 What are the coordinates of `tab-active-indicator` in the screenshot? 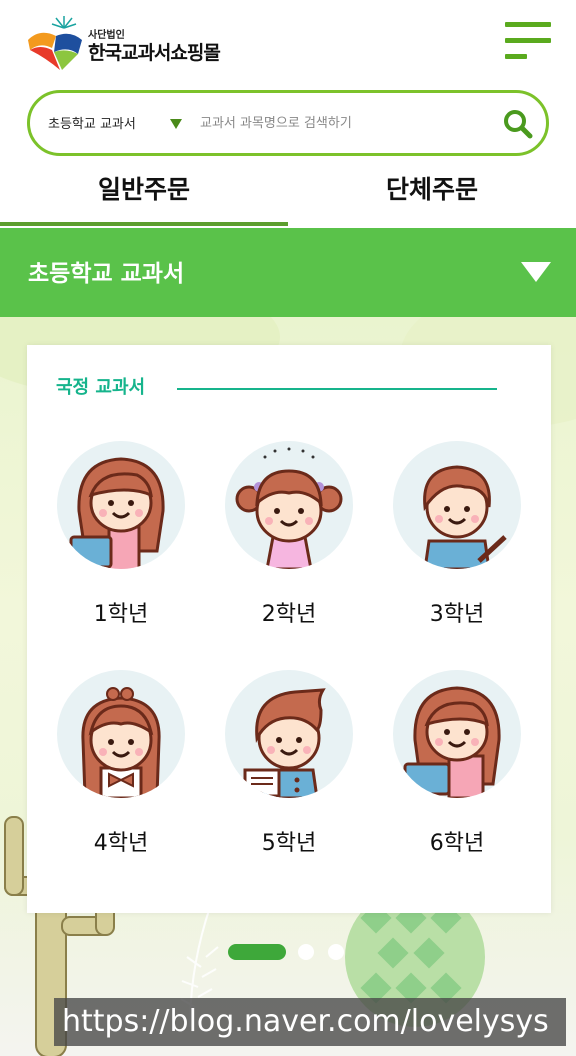 It's located at (144, 224).